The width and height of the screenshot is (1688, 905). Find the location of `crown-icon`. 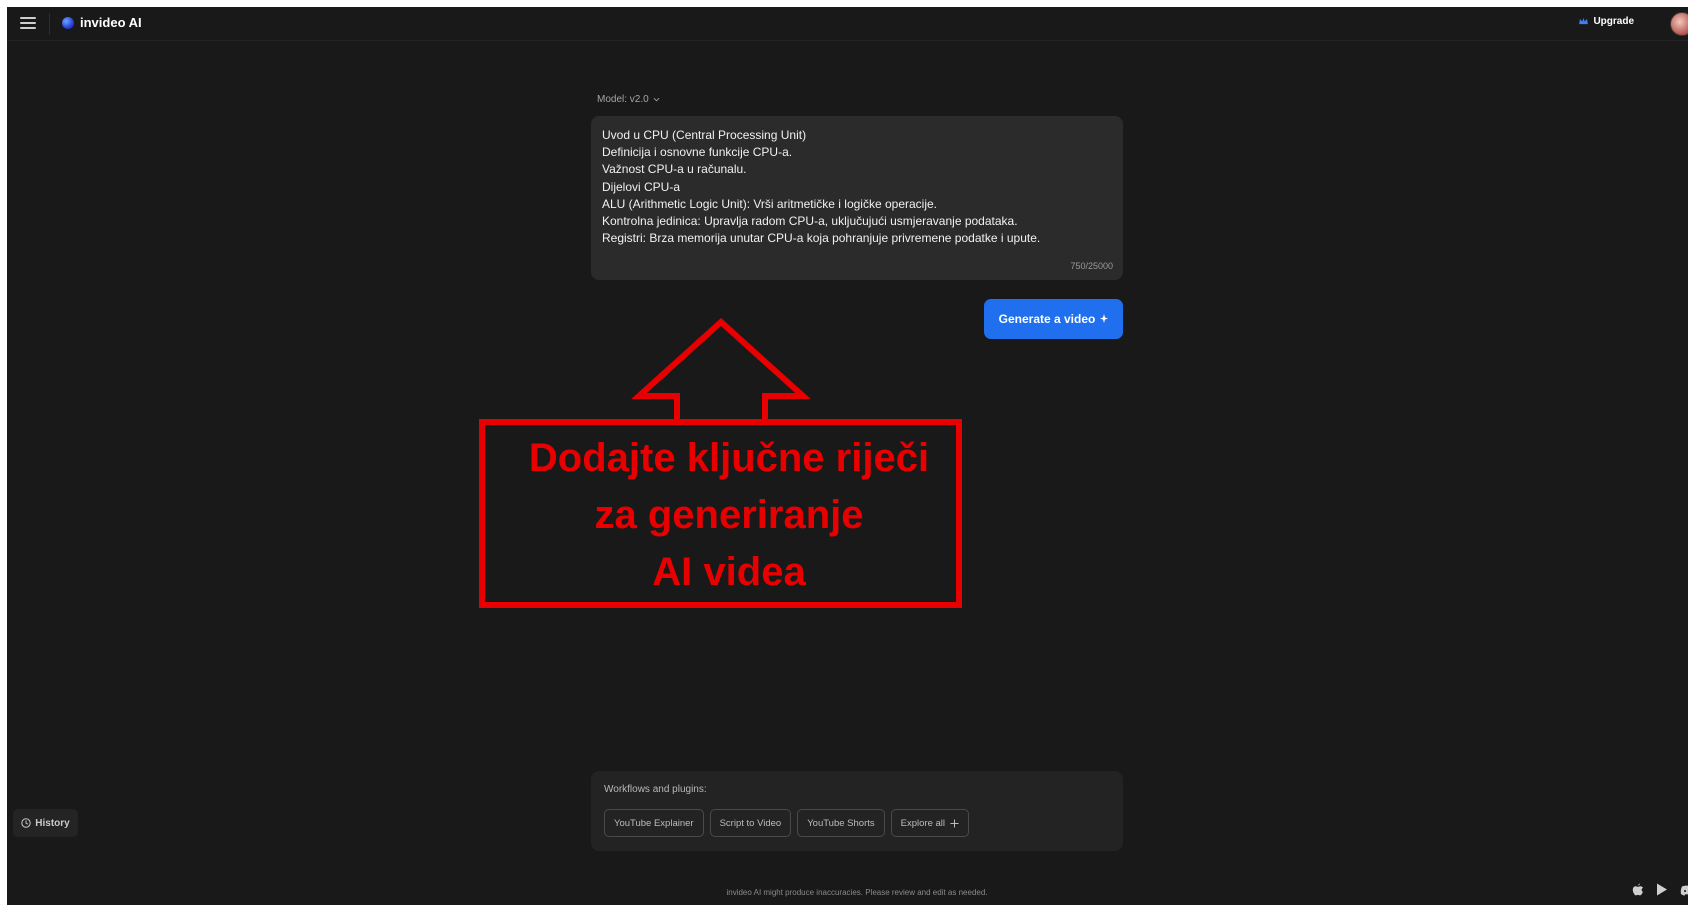

crown-icon is located at coordinates (1584, 21).